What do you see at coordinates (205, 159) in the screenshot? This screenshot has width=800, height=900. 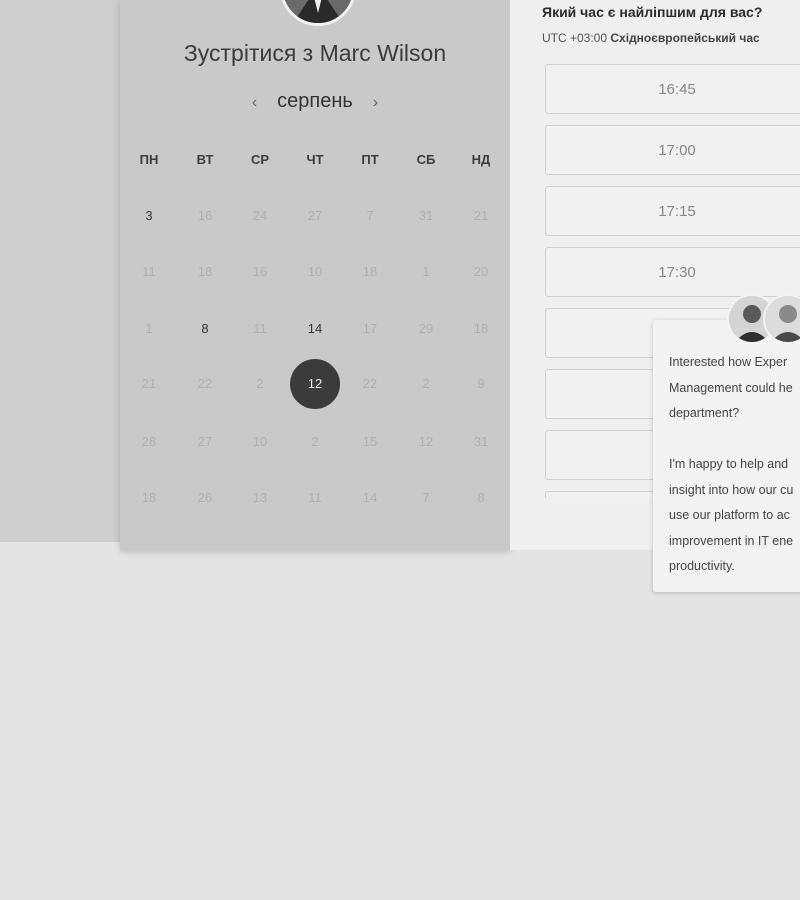 I see `weekday-label: ВТ` at bounding box center [205, 159].